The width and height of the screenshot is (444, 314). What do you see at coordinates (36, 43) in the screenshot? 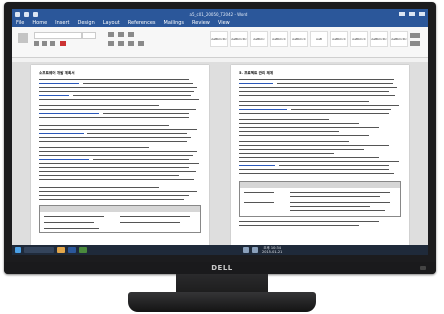
I see `bold-icon` at bounding box center [36, 43].